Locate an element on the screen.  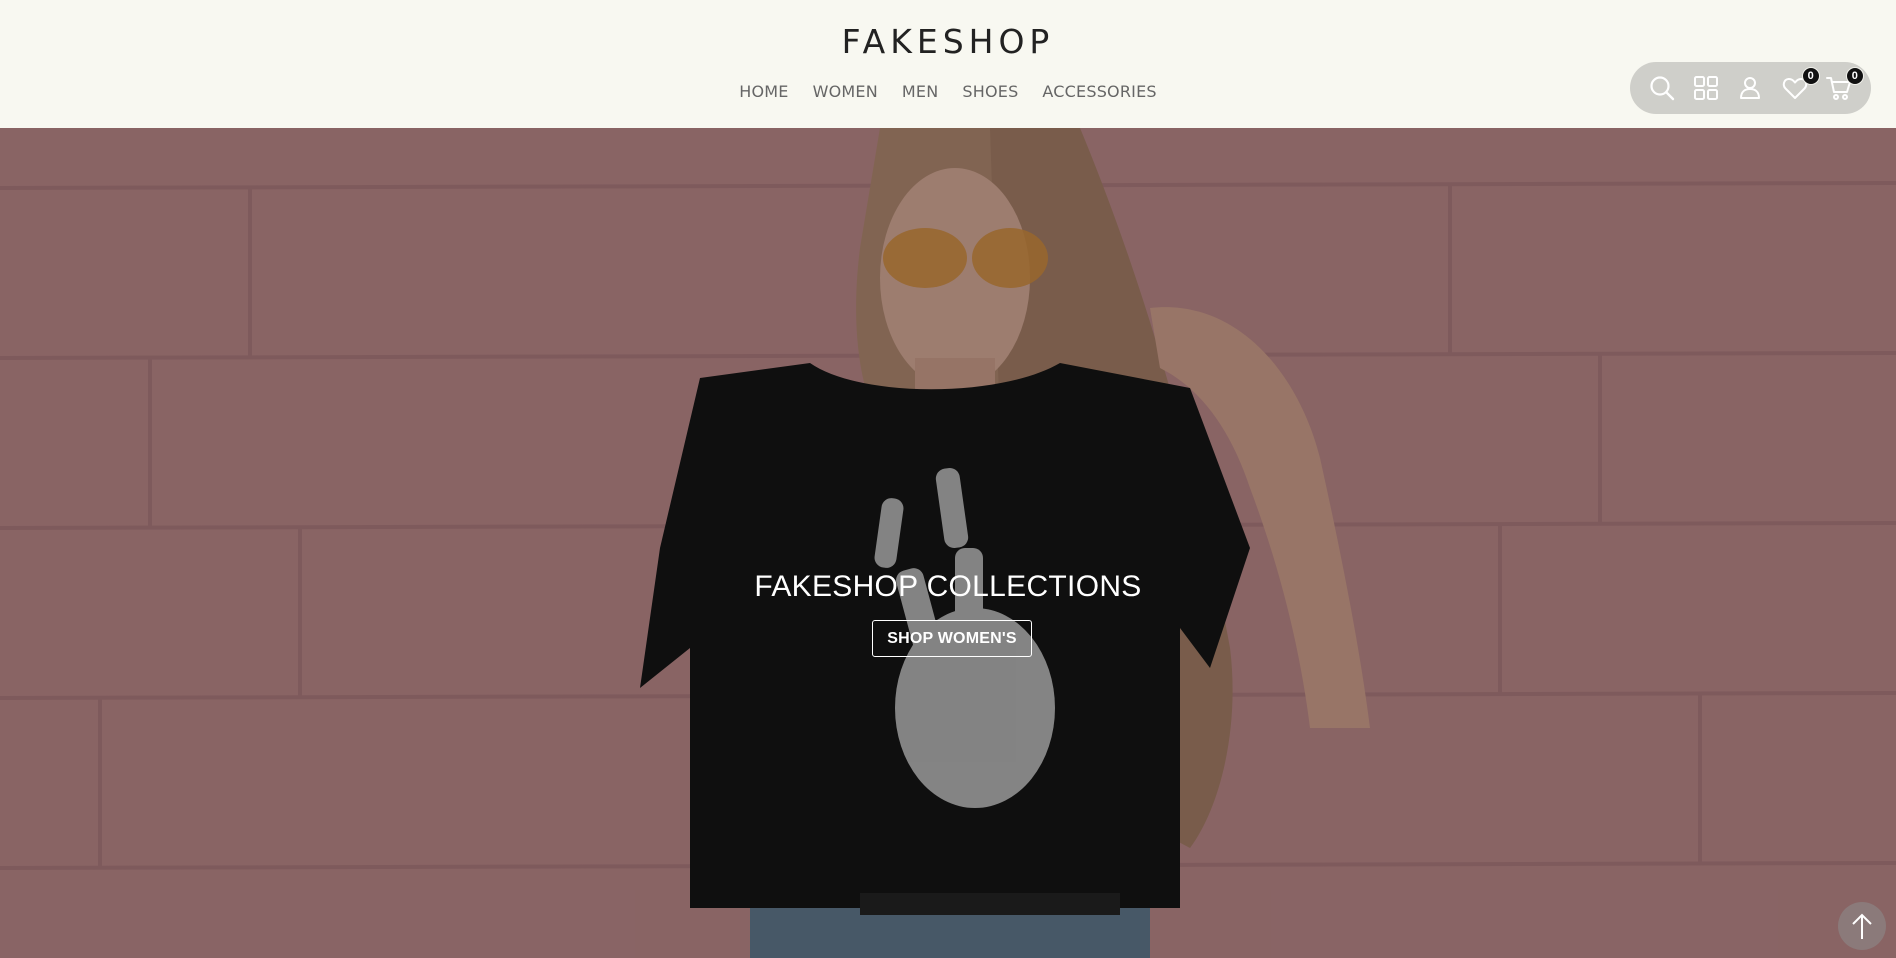
scroll-to-top-button is located at coordinates (1862, 926).